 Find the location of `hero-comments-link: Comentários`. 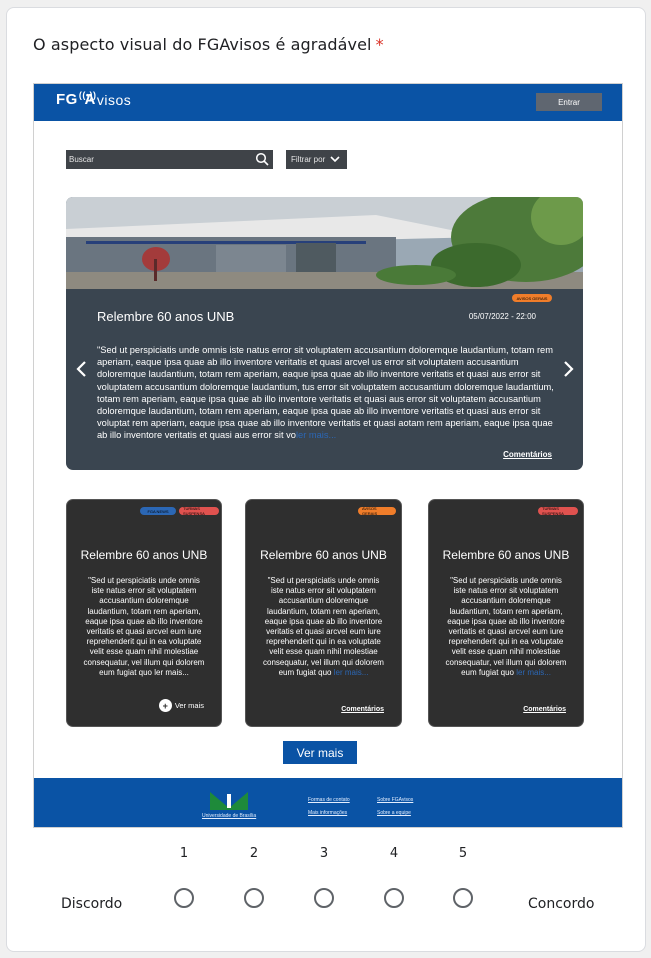

hero-comments-link: Comentários is located at coordinates (527, 454).